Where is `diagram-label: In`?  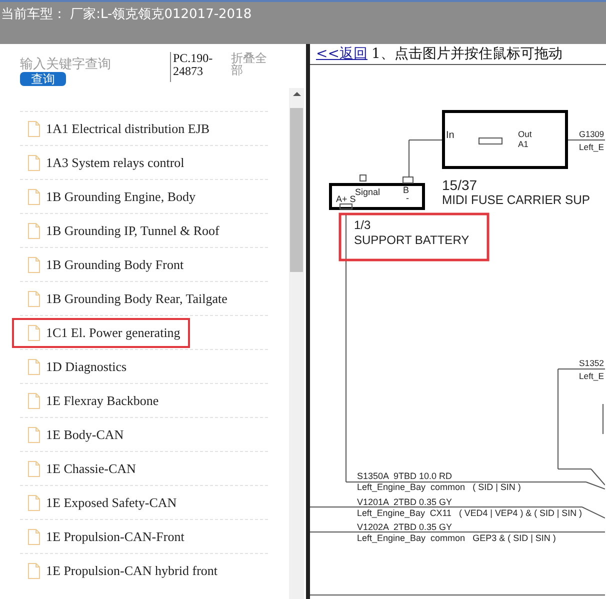
diagram-label: In is located at coordinates (450, 135).